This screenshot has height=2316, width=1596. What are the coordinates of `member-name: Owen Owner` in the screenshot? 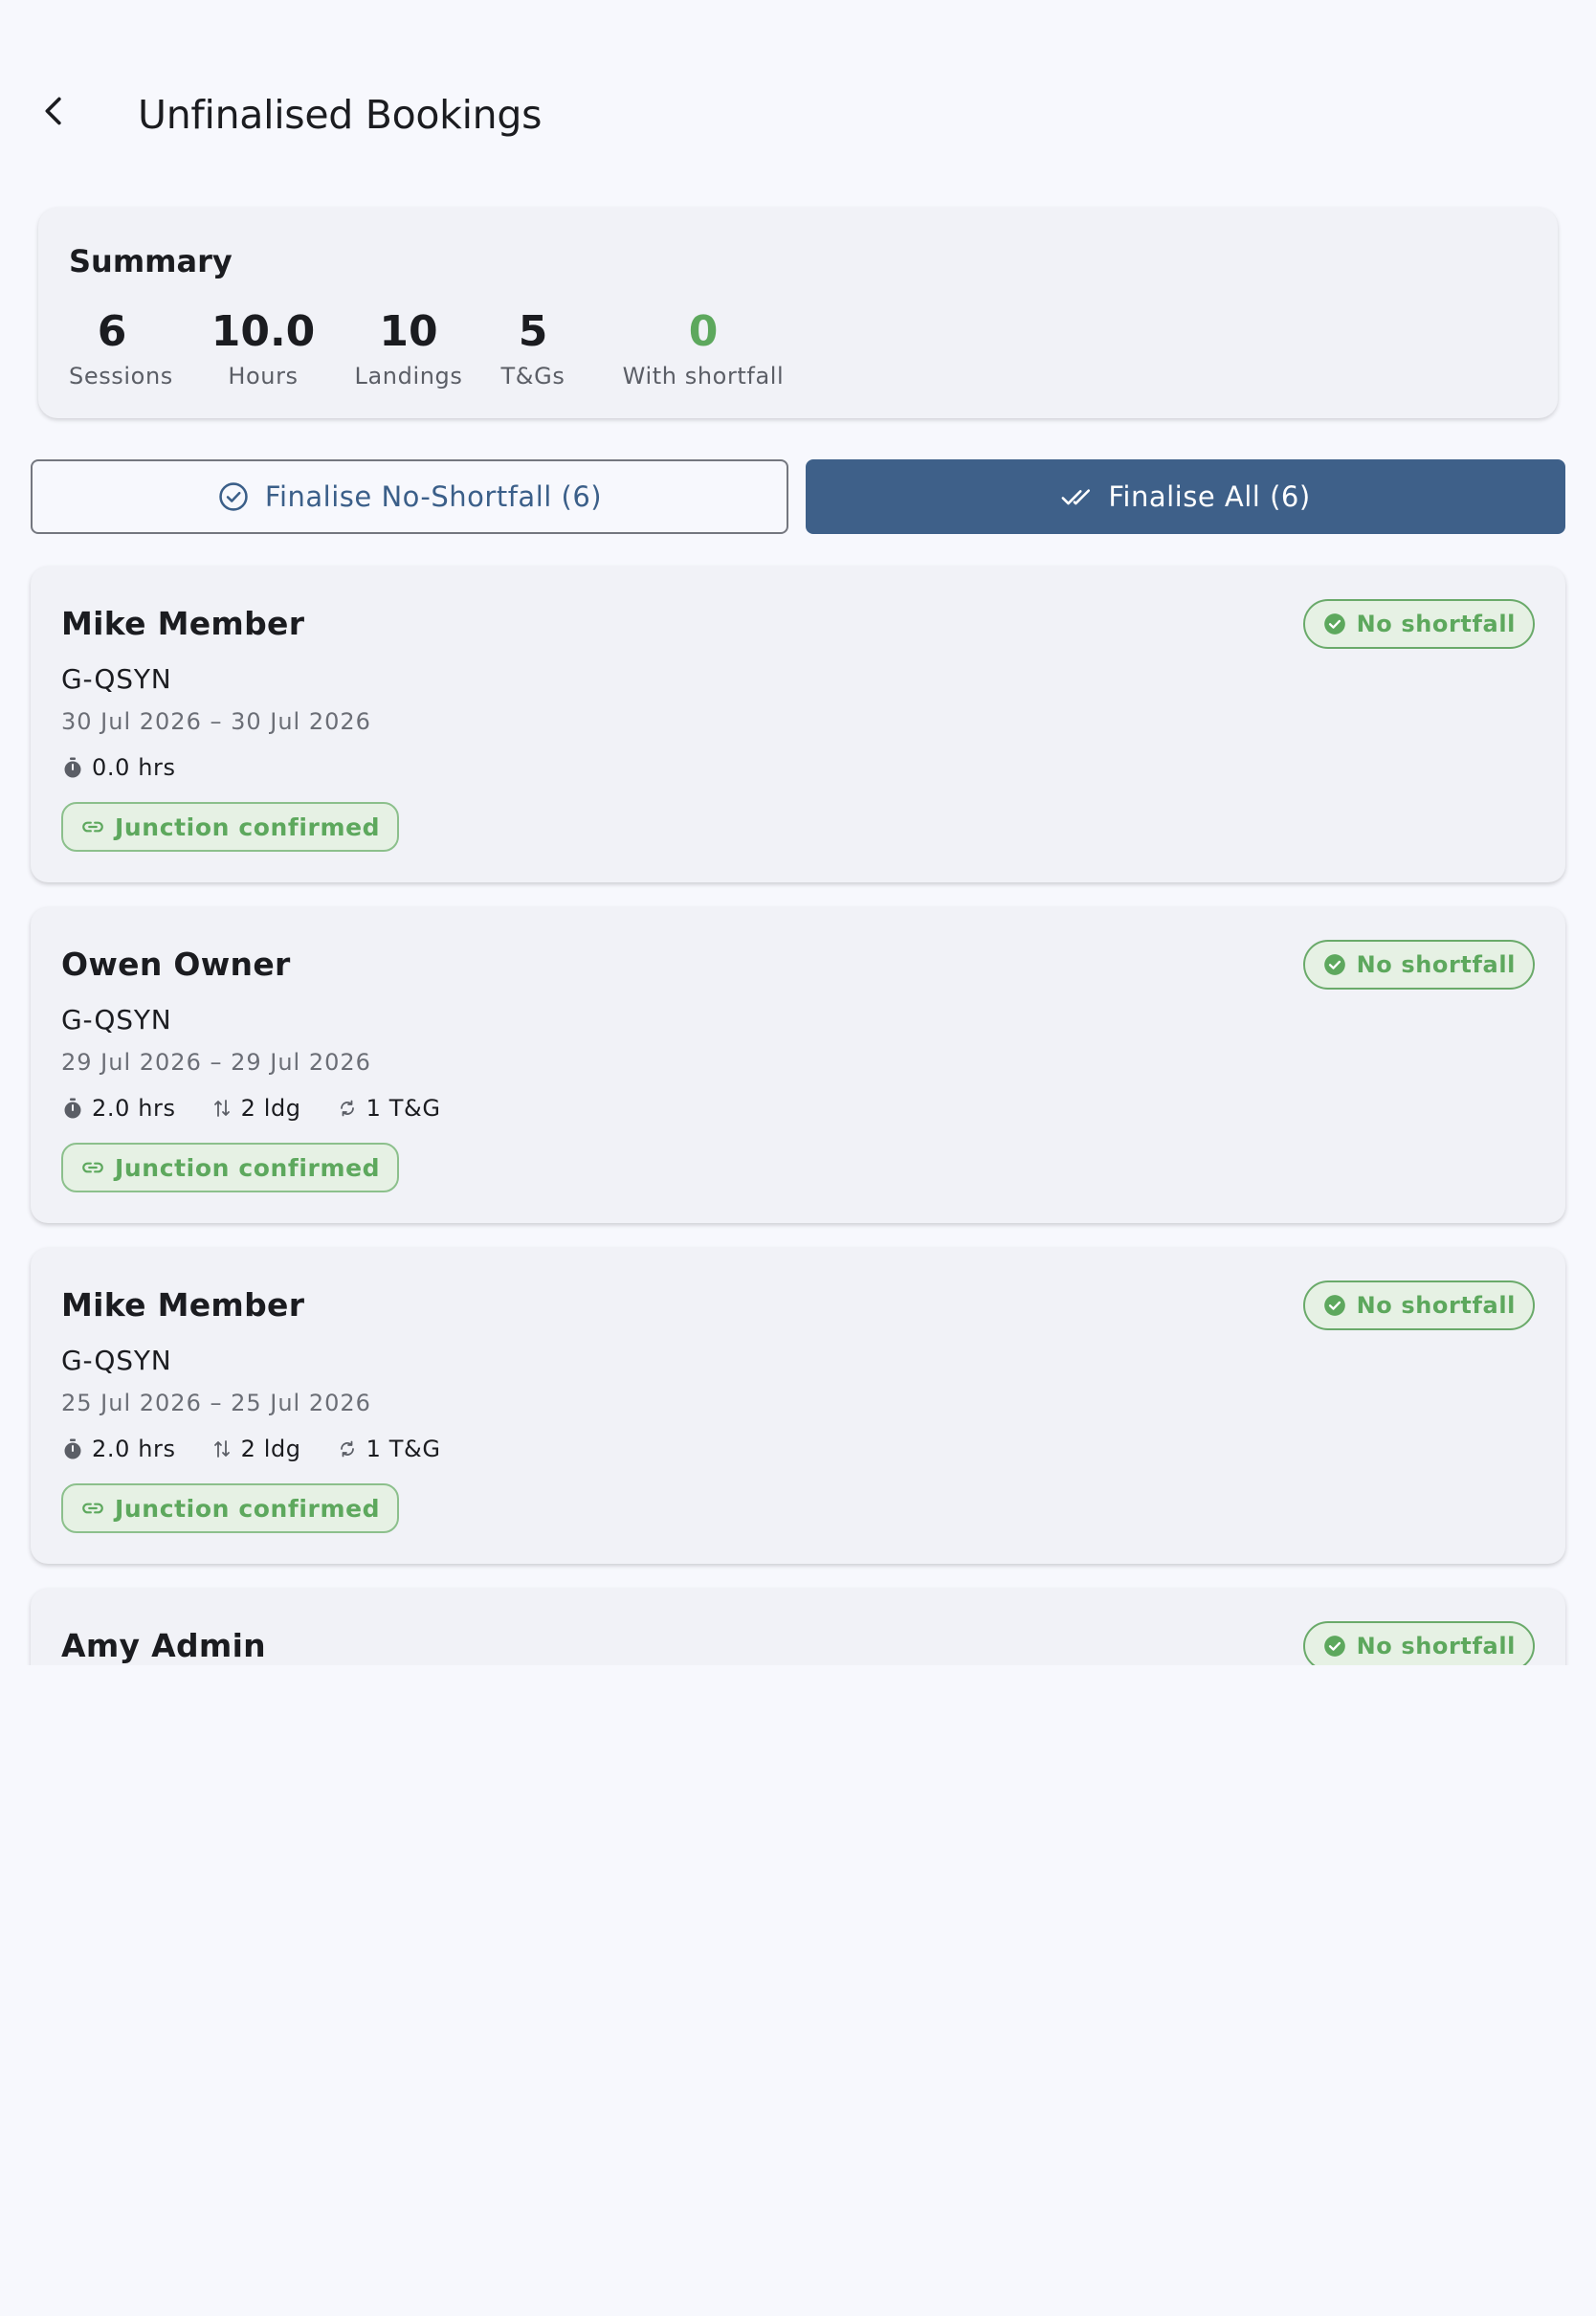 It's located at (176, 965).